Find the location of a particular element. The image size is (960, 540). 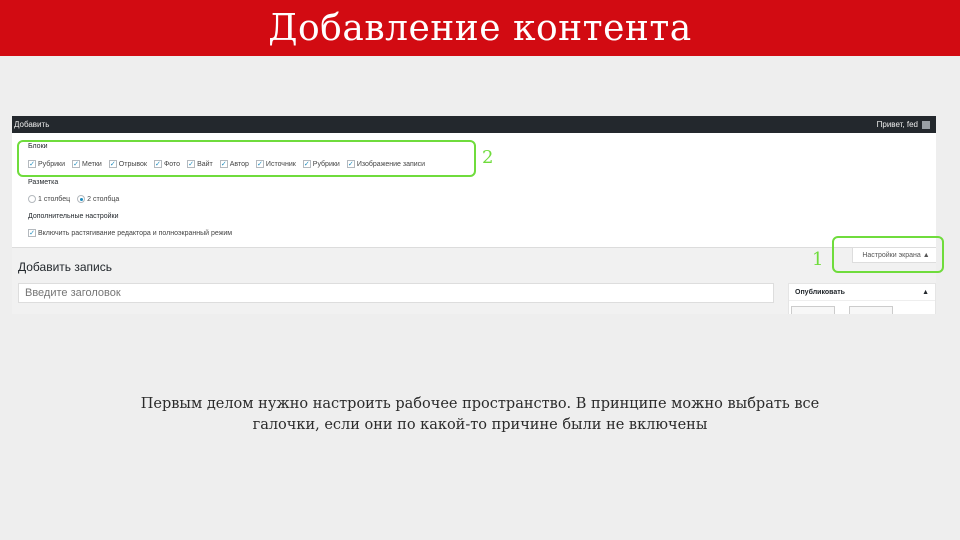

admin-bar-add-link: Добавить is located at coordinates (31, 124).